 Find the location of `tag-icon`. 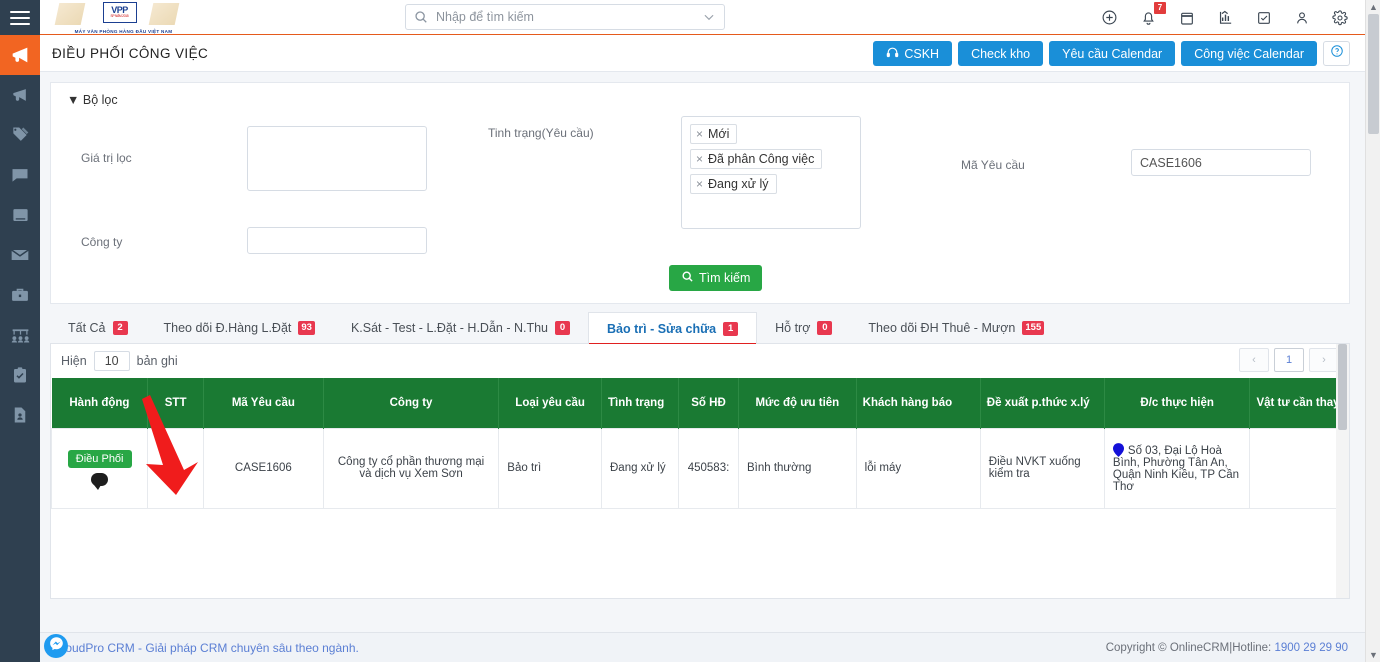

tag-icon is located at coordinates (20, 135).